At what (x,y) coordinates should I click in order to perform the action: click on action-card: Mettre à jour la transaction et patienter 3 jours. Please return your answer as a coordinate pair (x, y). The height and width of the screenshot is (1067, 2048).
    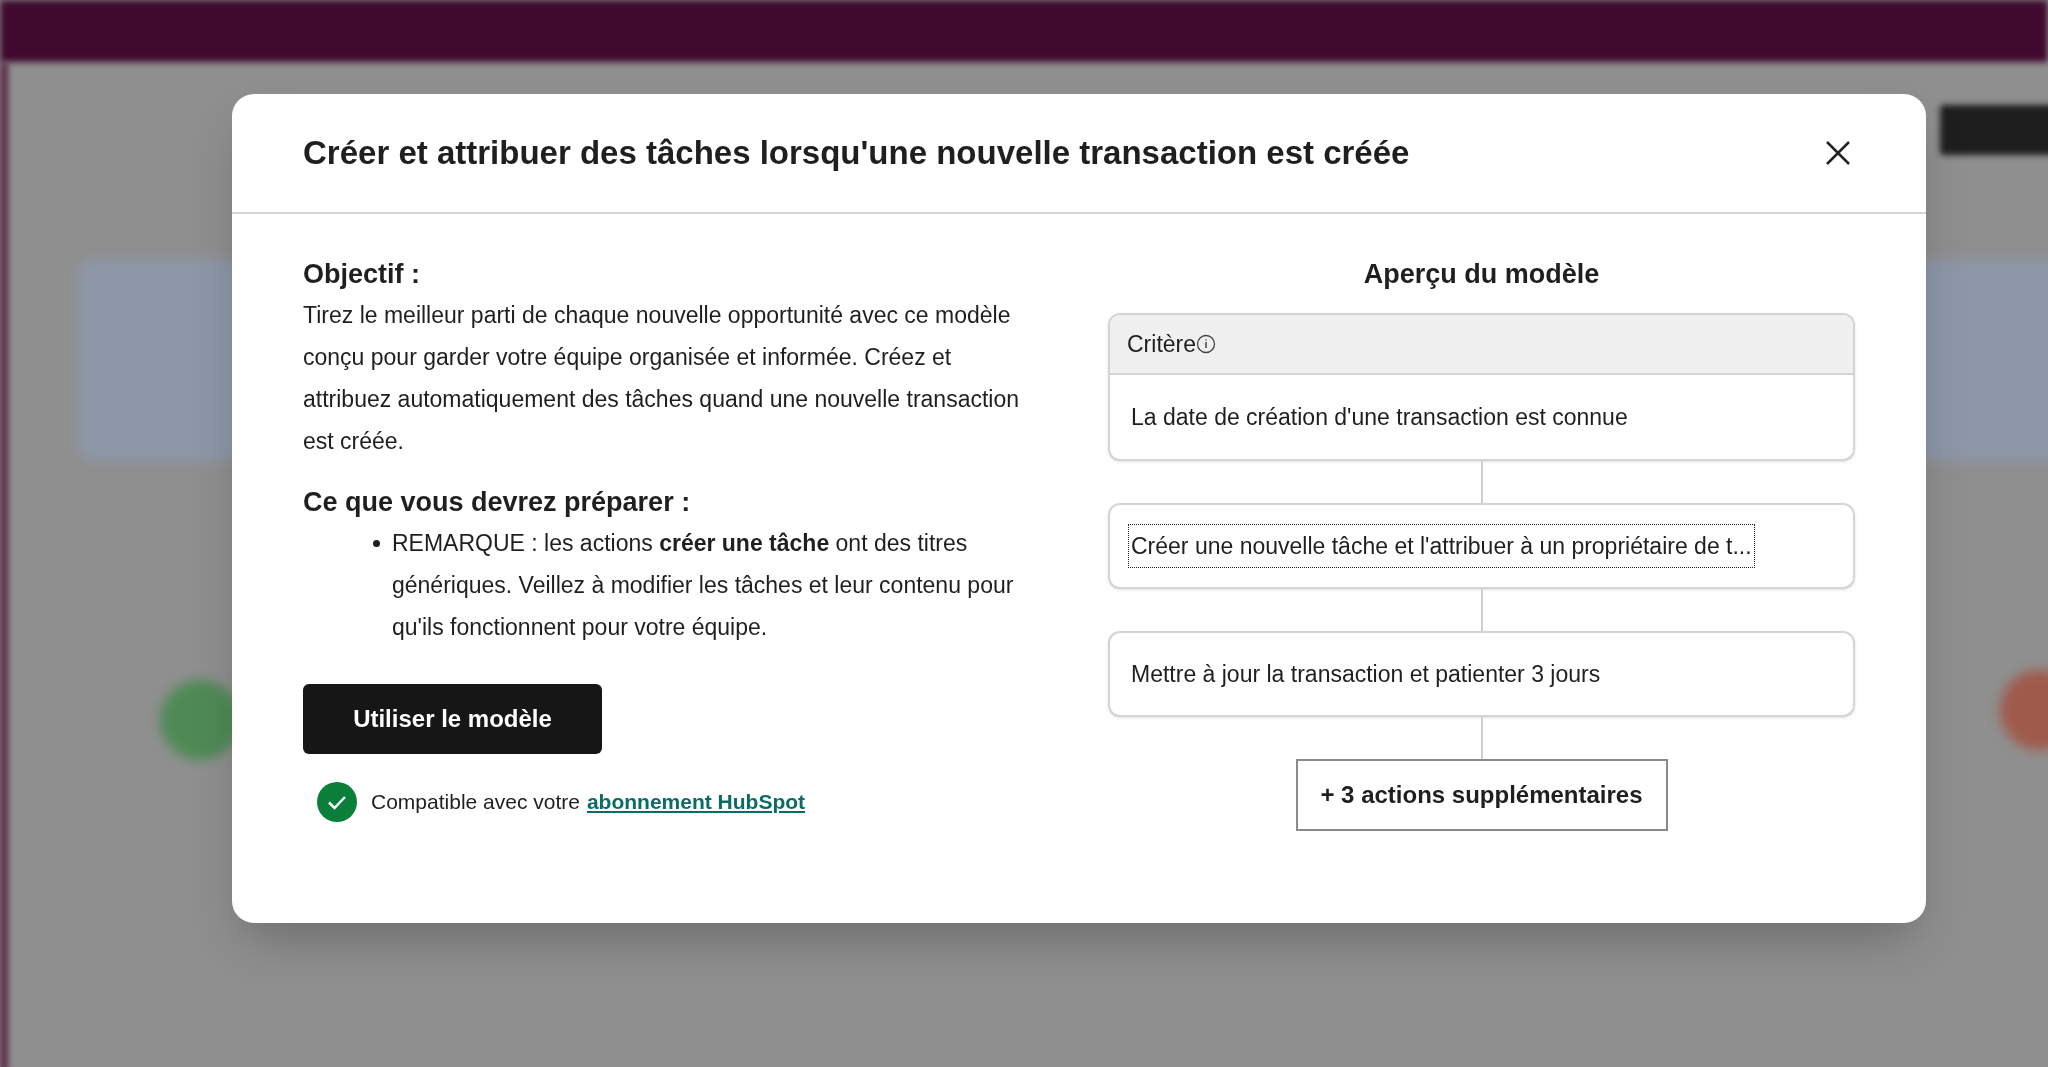
    Looking at the image, I should click on (1481, 674).